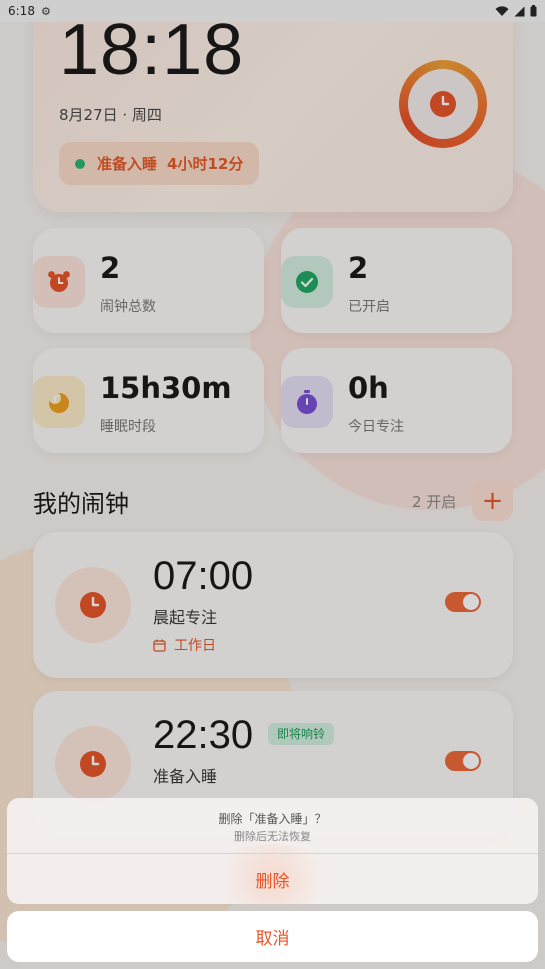 The height and width of the screenshot is (969, 545). What do you see at coordinates (533, 11) in the screenshot?
I see `battery-icon` at bounding box center [533, 11].